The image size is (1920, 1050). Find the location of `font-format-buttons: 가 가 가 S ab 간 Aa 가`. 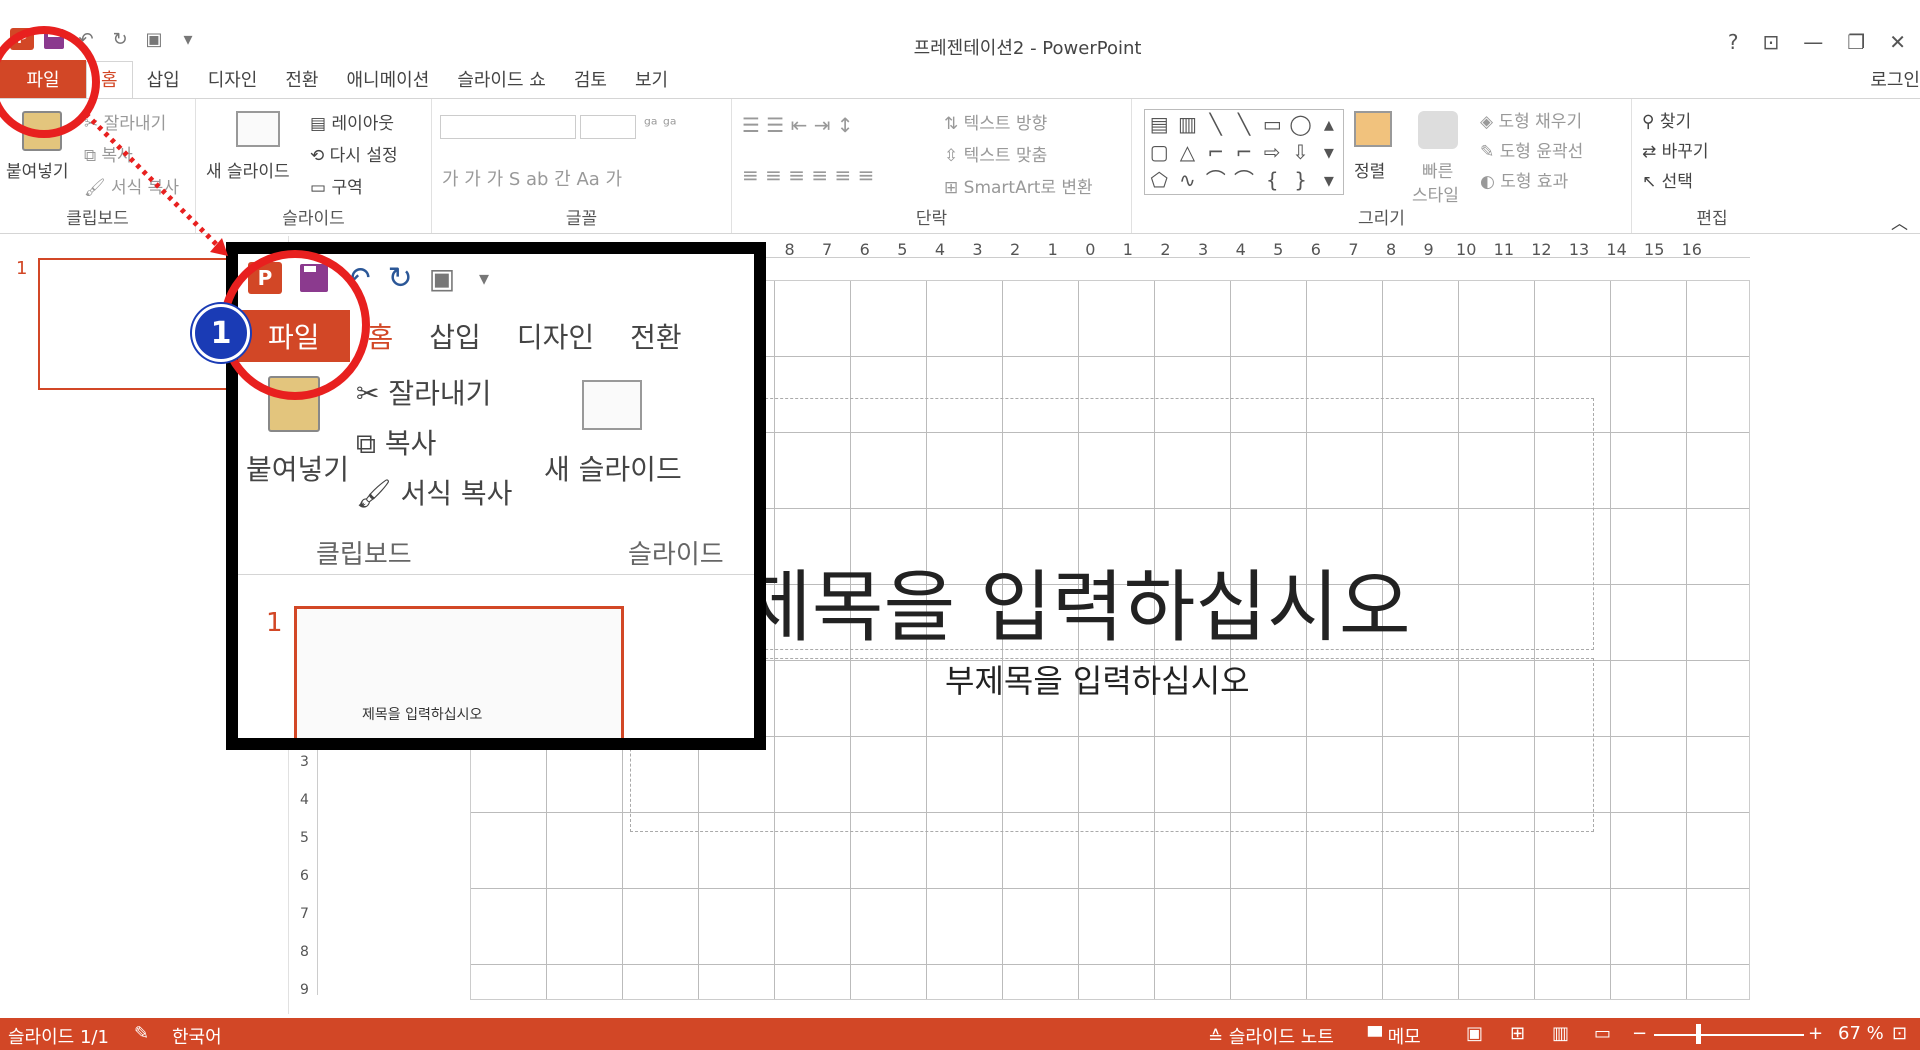

font-format-buttons: 가 가 가 S ab 간 Aa 가 is located at coordinates (532, 178).